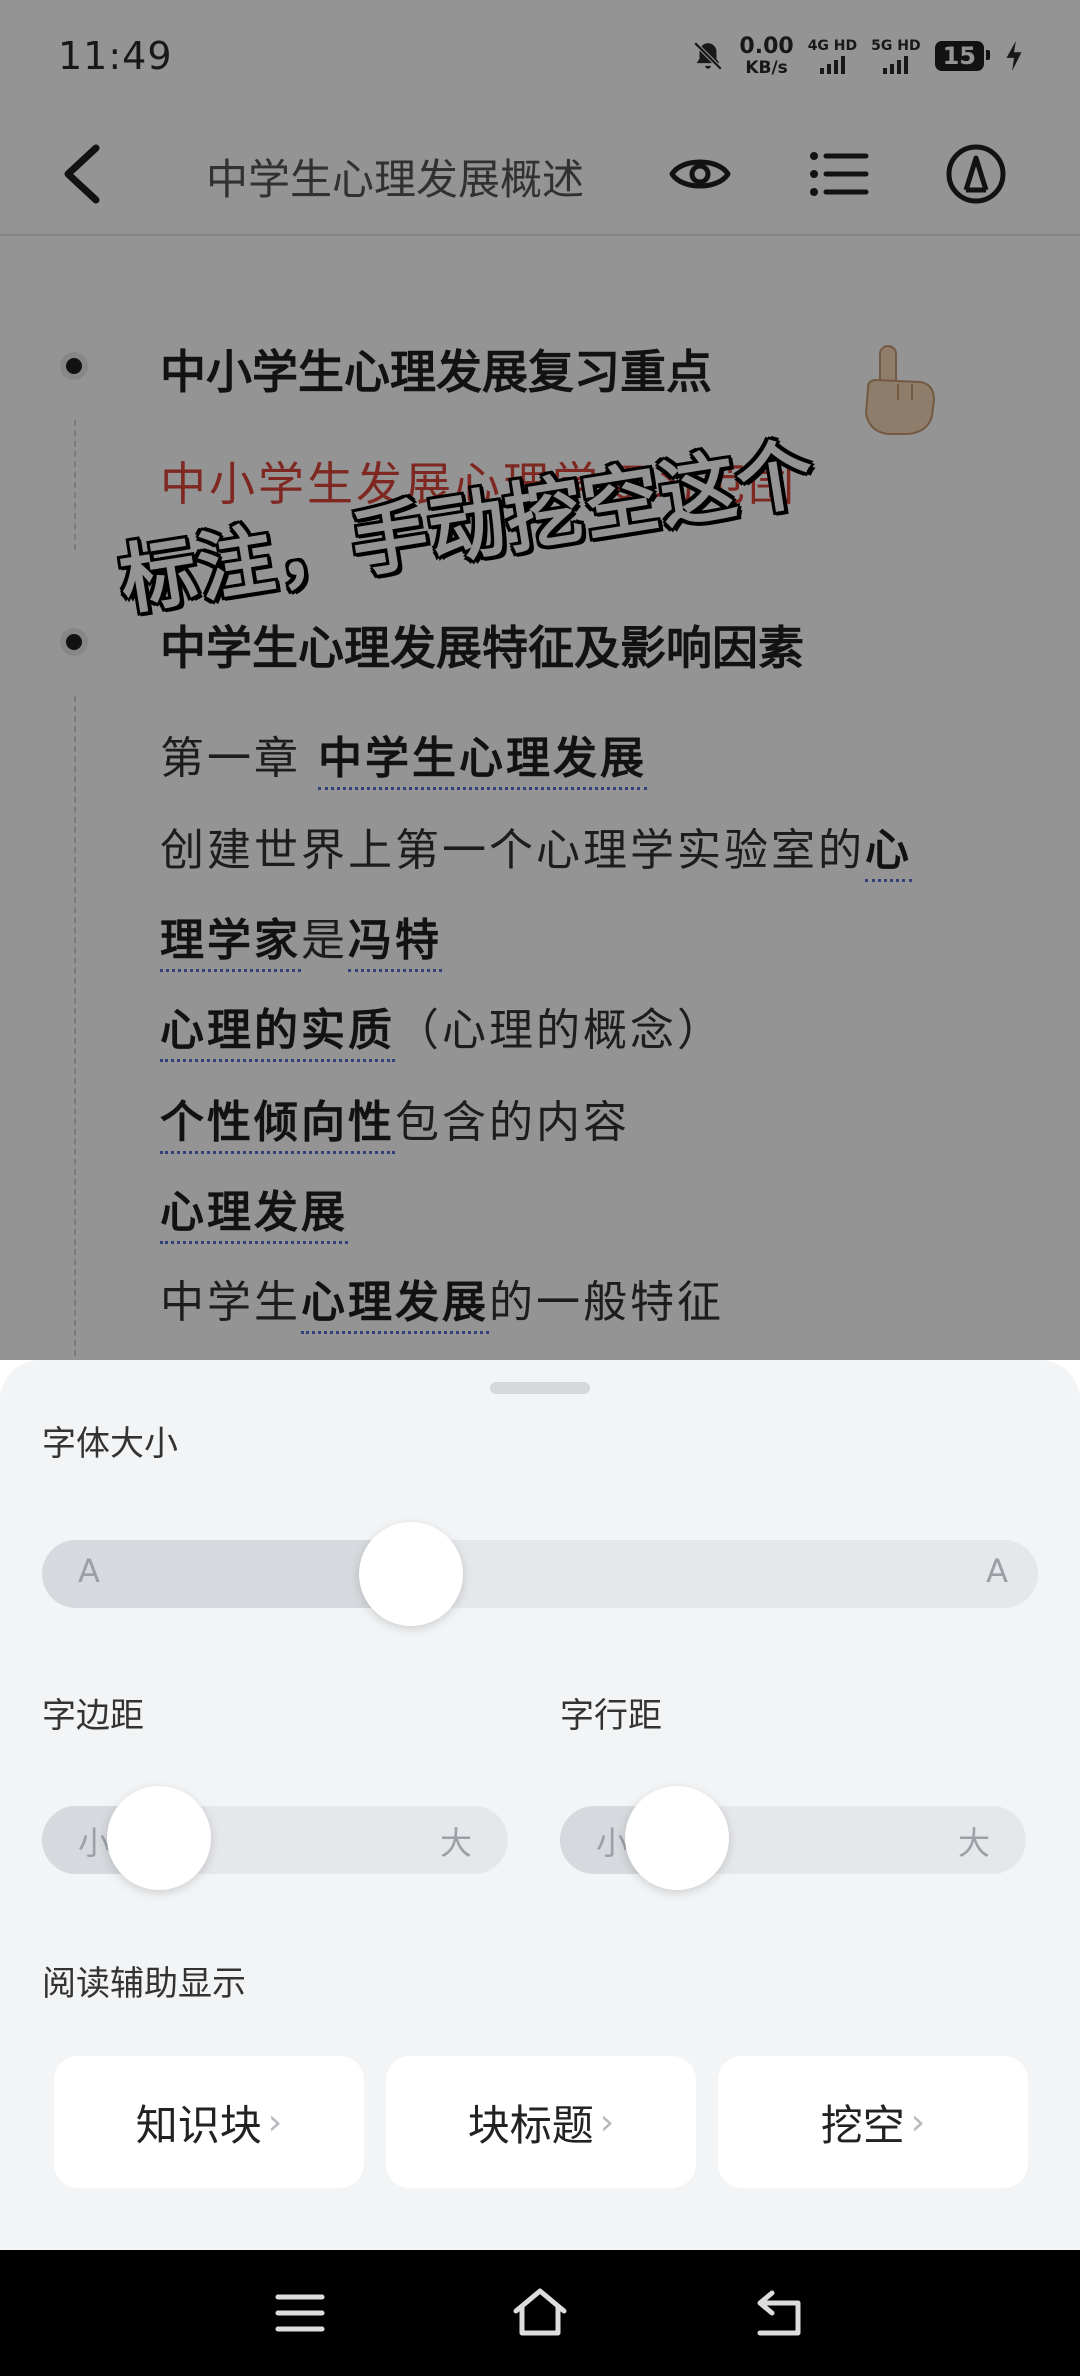 This screenshot has height=2376, width=1080. I want to click on top-nav: 中学生心理发展概述, so click(540, 174).